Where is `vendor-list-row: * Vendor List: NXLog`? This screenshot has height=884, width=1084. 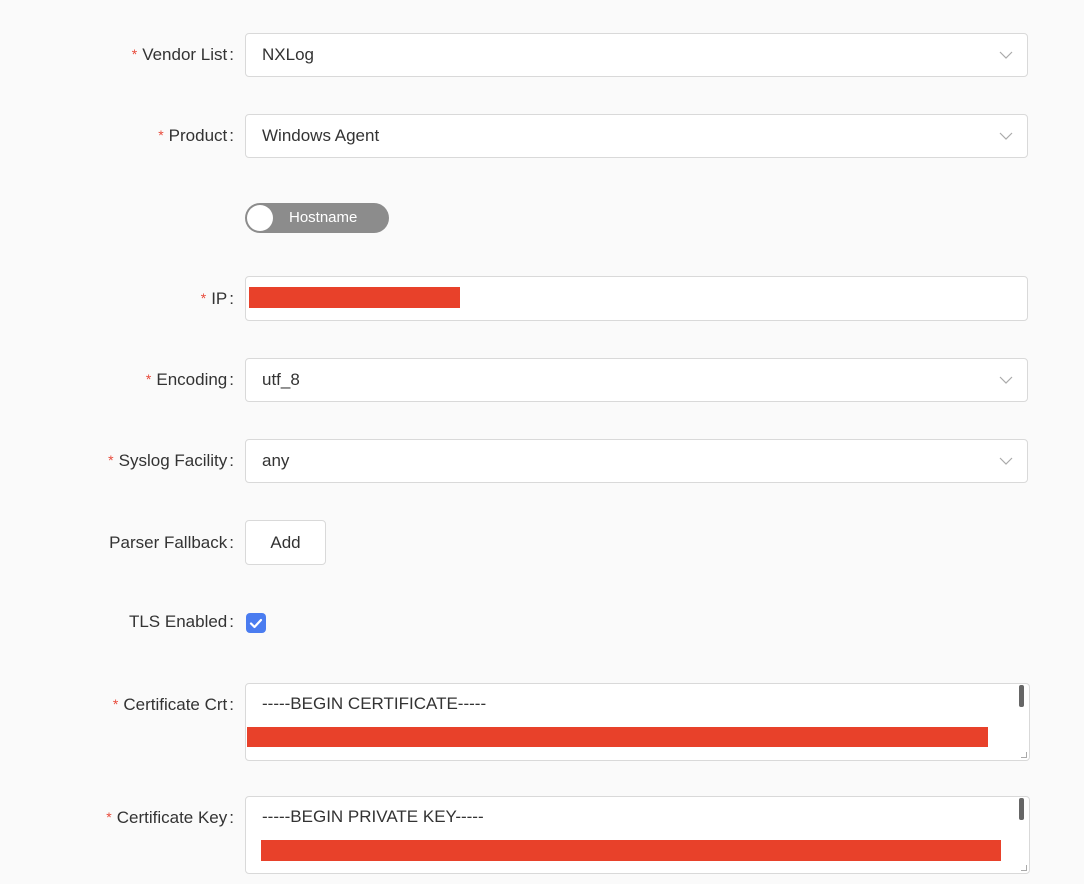 vendor-list-row: * Vendor List: NXLog is located at coordinates (542, 55).